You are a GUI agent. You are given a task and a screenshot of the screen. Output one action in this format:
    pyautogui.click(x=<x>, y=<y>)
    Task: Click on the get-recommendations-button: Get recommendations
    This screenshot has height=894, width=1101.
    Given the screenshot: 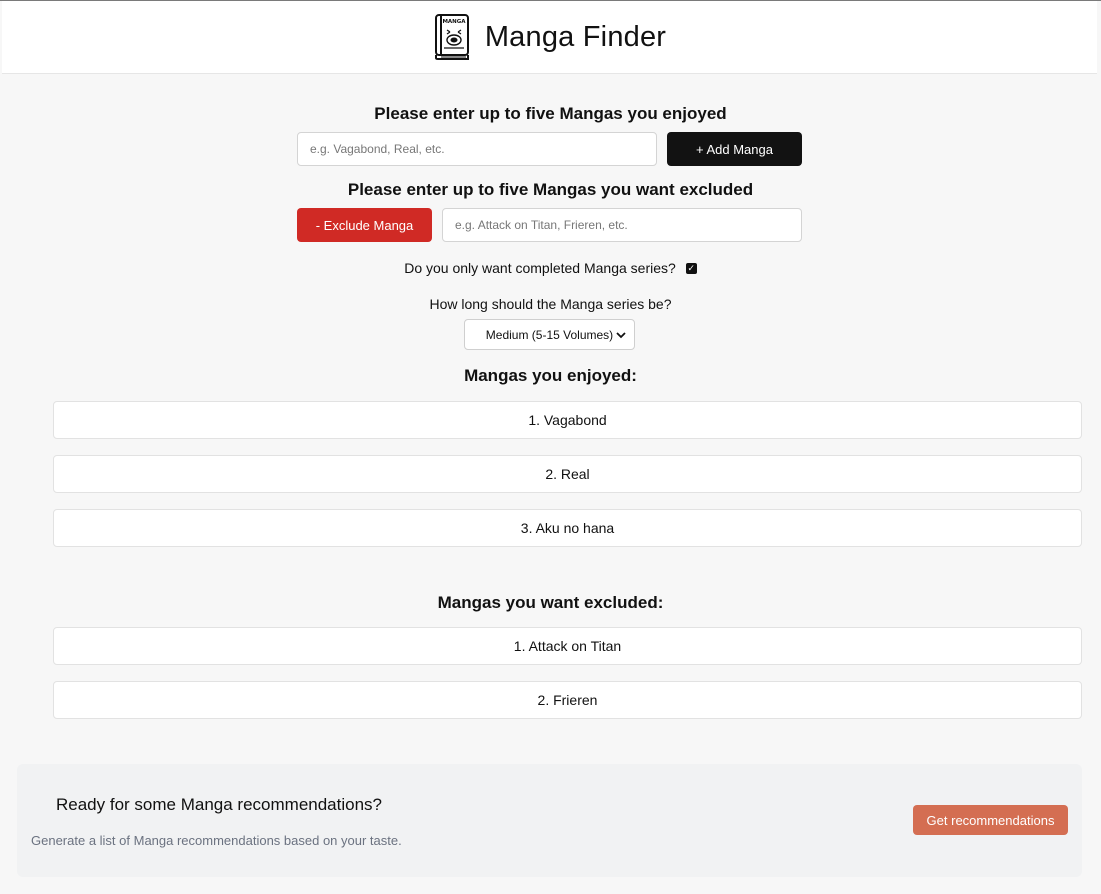 What is the action you would take?
    pyautogui.click(x=990, y=820)
    